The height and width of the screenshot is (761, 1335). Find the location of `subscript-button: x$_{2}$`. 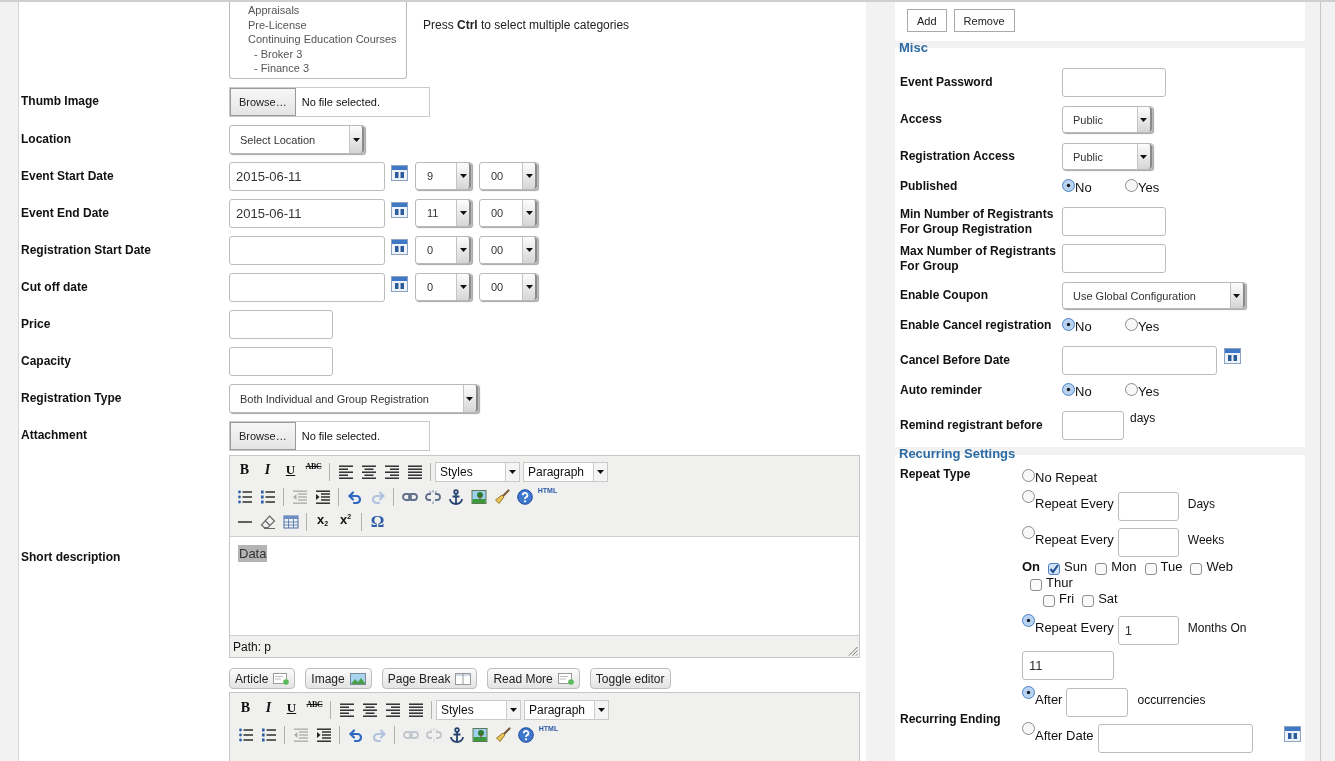

subscript-button: x$_{2}$ is located at coordinates (322, 521).